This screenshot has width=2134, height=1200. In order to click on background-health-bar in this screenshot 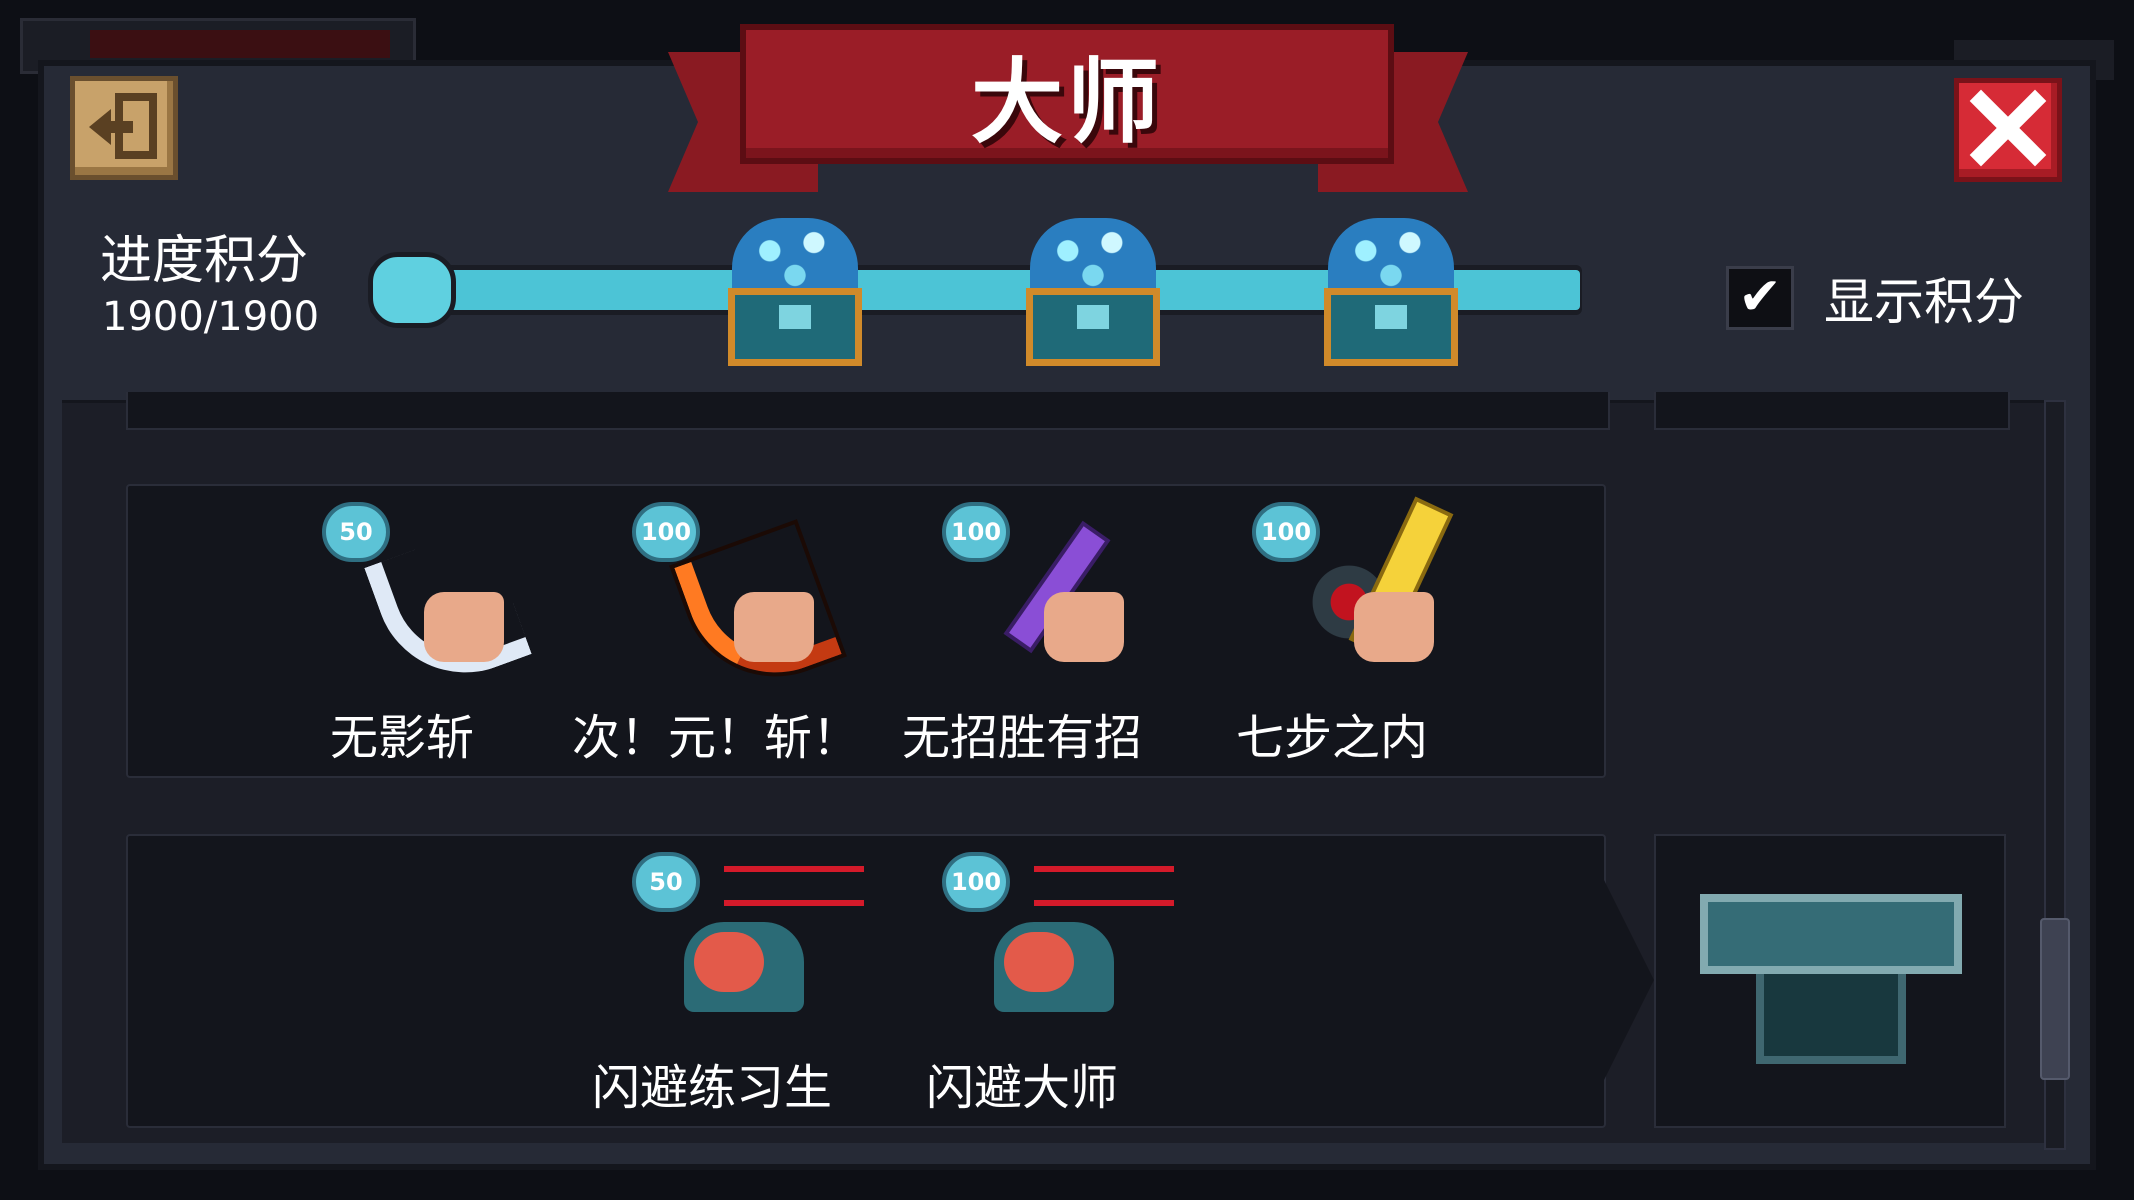, I will do `click(240, 44)`.